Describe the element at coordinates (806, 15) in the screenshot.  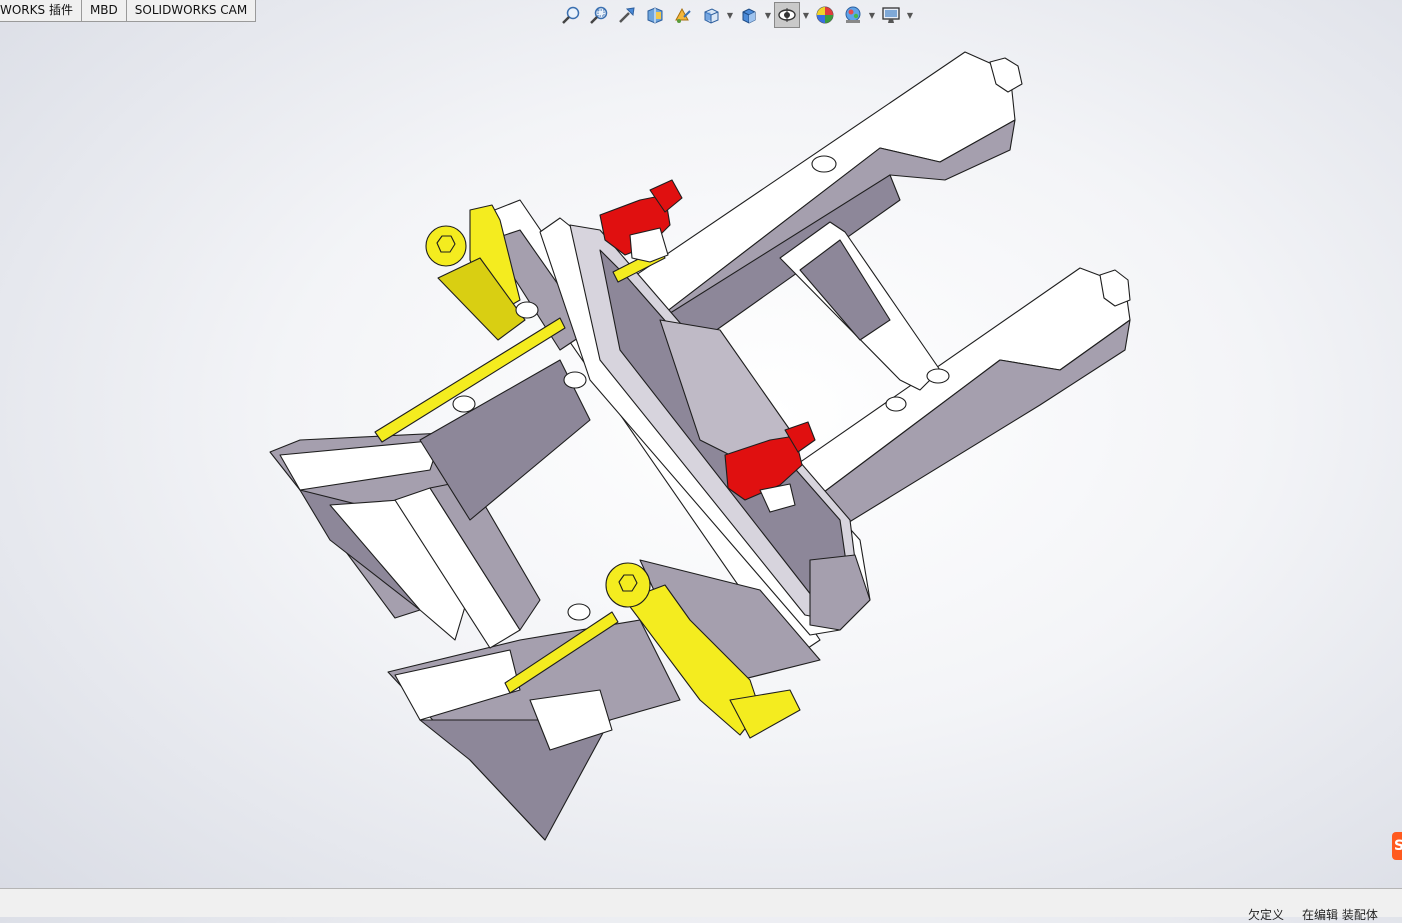
I see `hide-show-dropdown-icon: ▼` at that location.